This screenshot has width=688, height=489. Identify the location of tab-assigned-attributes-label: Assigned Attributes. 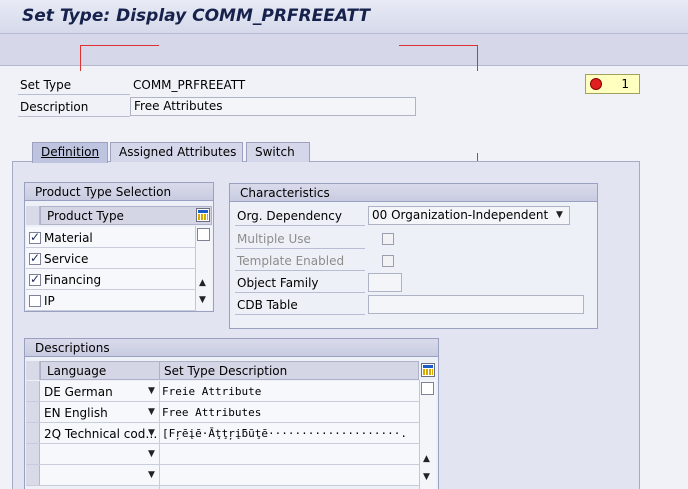
(178, 152).